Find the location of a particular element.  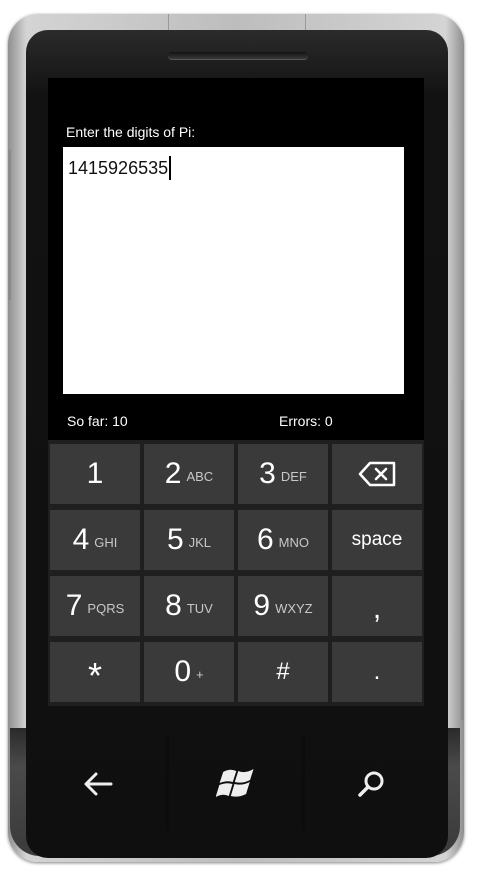

start-button is located at coordinates (235, 784).